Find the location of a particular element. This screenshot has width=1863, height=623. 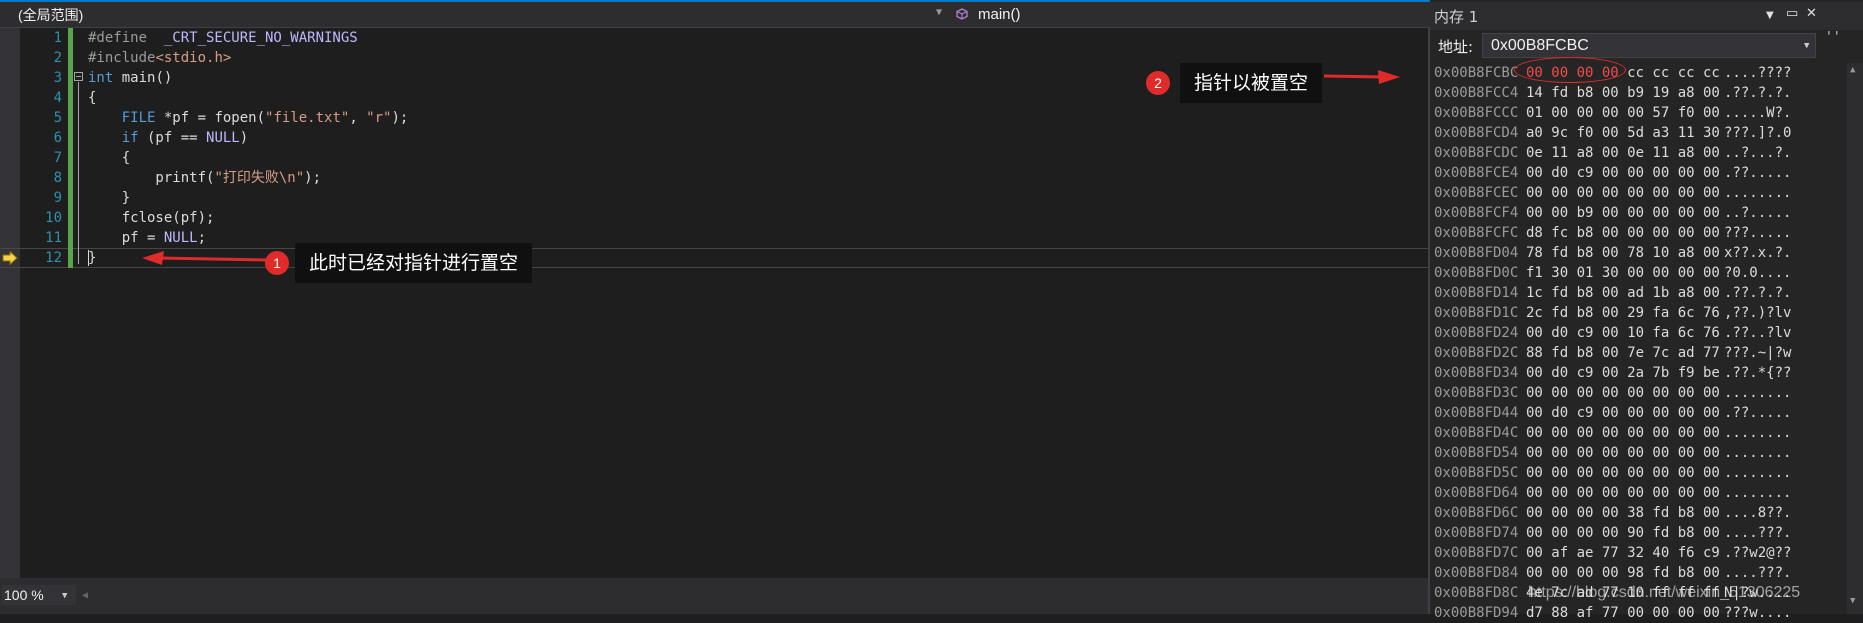

memory-bytes: d8 fc b8 00 00 00 00 00 is located at coordinates (1625, 233).